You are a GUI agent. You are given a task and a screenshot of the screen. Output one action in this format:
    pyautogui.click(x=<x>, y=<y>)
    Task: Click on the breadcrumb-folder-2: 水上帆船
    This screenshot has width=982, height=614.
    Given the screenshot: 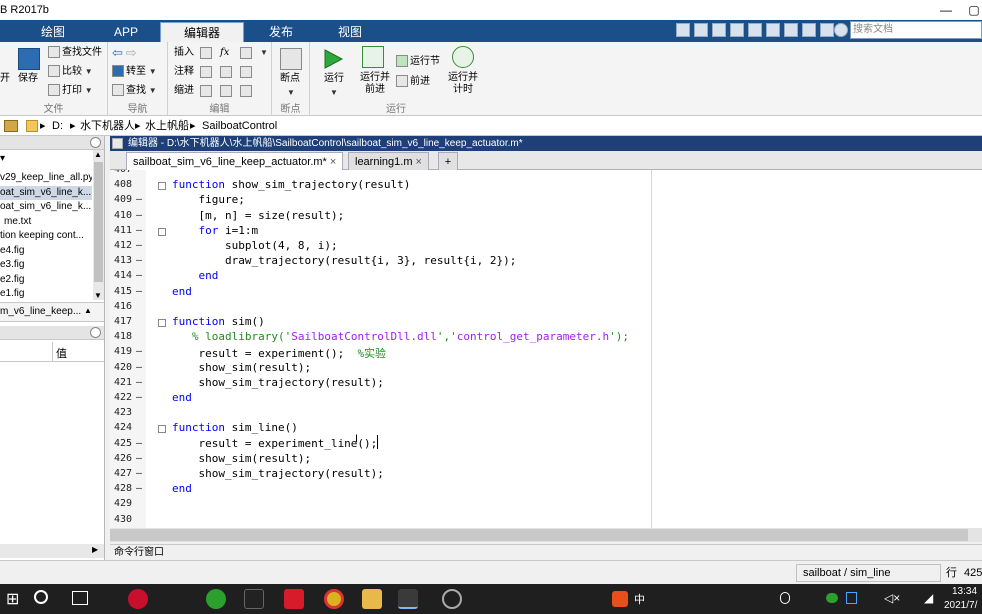 What is the action you would take?
    pyautogui.click(x=167, y=126)
    